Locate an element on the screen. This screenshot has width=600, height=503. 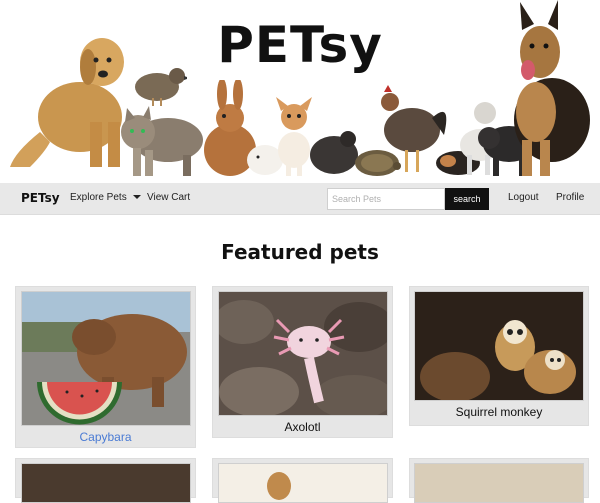
explore-pets-dropdown: Explore Pets is located at coordinates (105, 197).